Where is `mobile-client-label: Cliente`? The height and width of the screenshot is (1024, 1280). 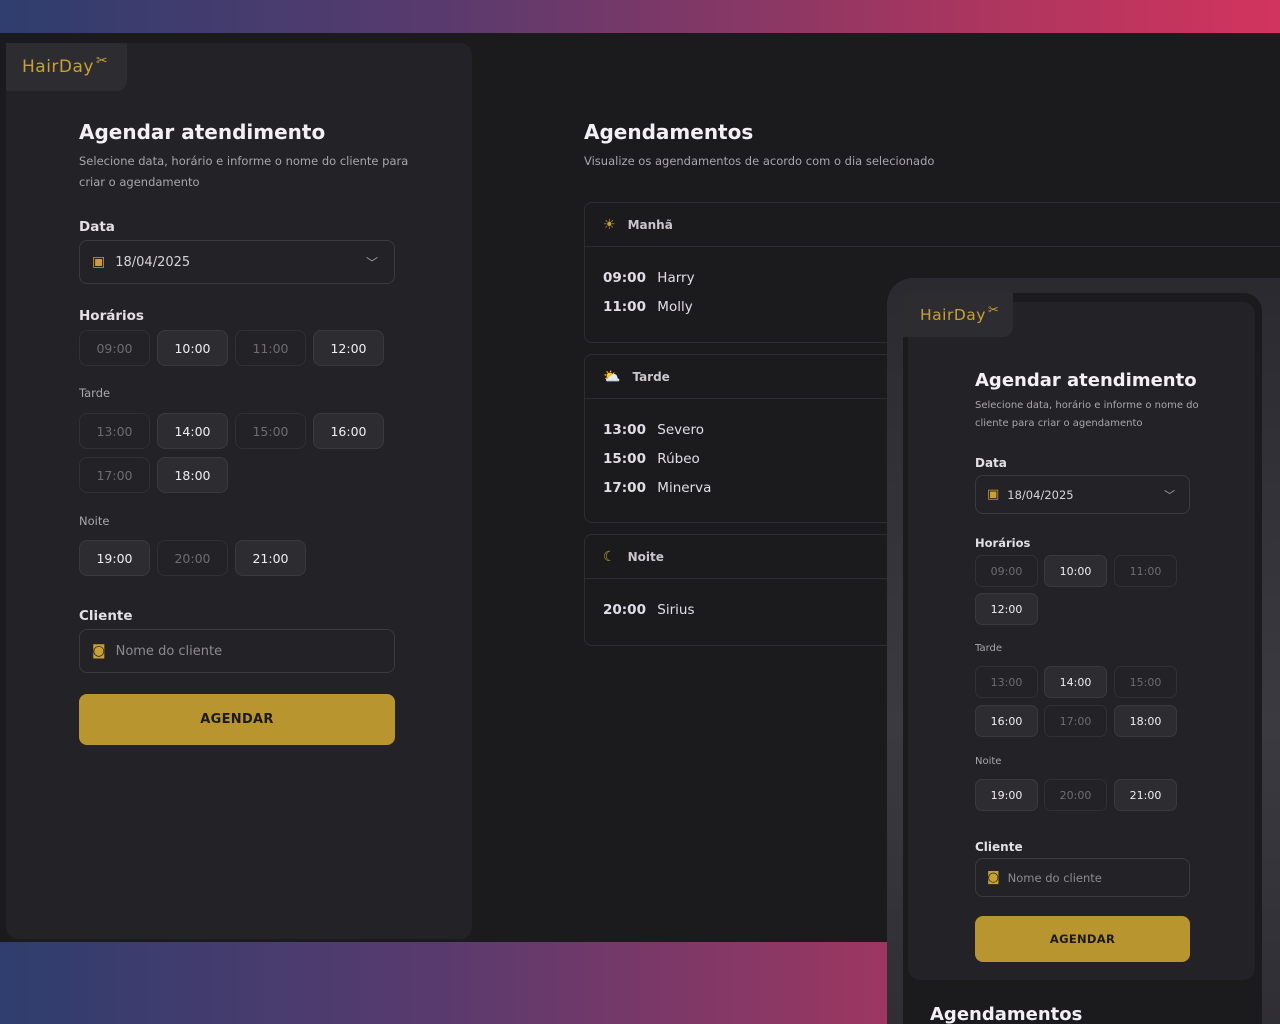 mobile-client-label: Cliente is located at coordinates (999, 847).